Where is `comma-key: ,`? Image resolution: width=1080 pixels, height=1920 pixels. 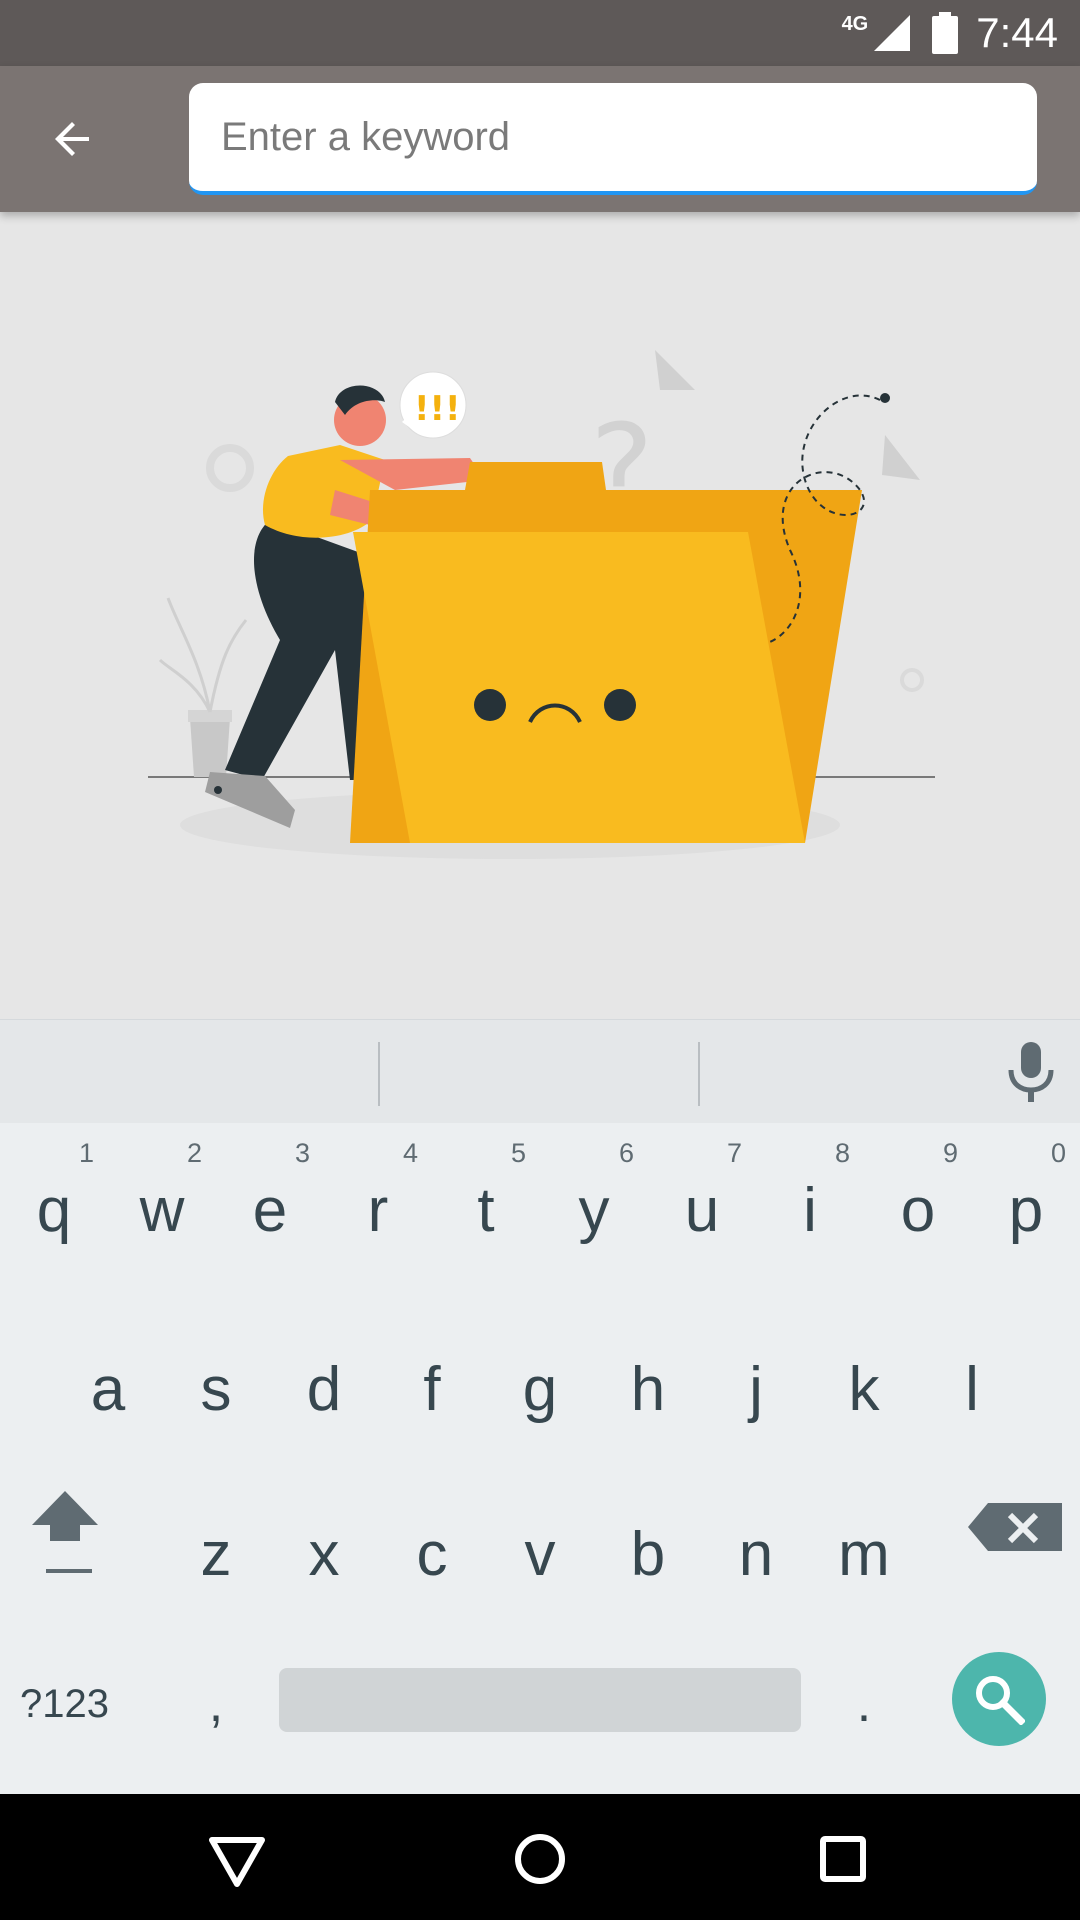
comma-key: , is located at coordinates (216, 1704).